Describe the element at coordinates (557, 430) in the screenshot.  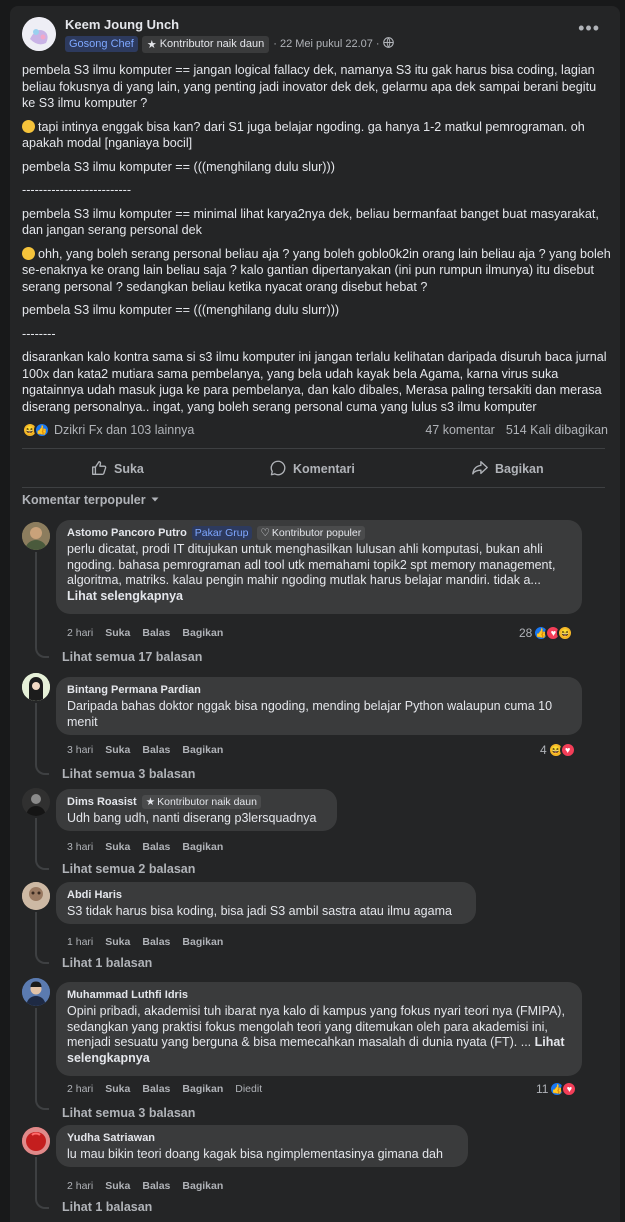
I see `shares-count: 514 Kali dibagikan` at that location.